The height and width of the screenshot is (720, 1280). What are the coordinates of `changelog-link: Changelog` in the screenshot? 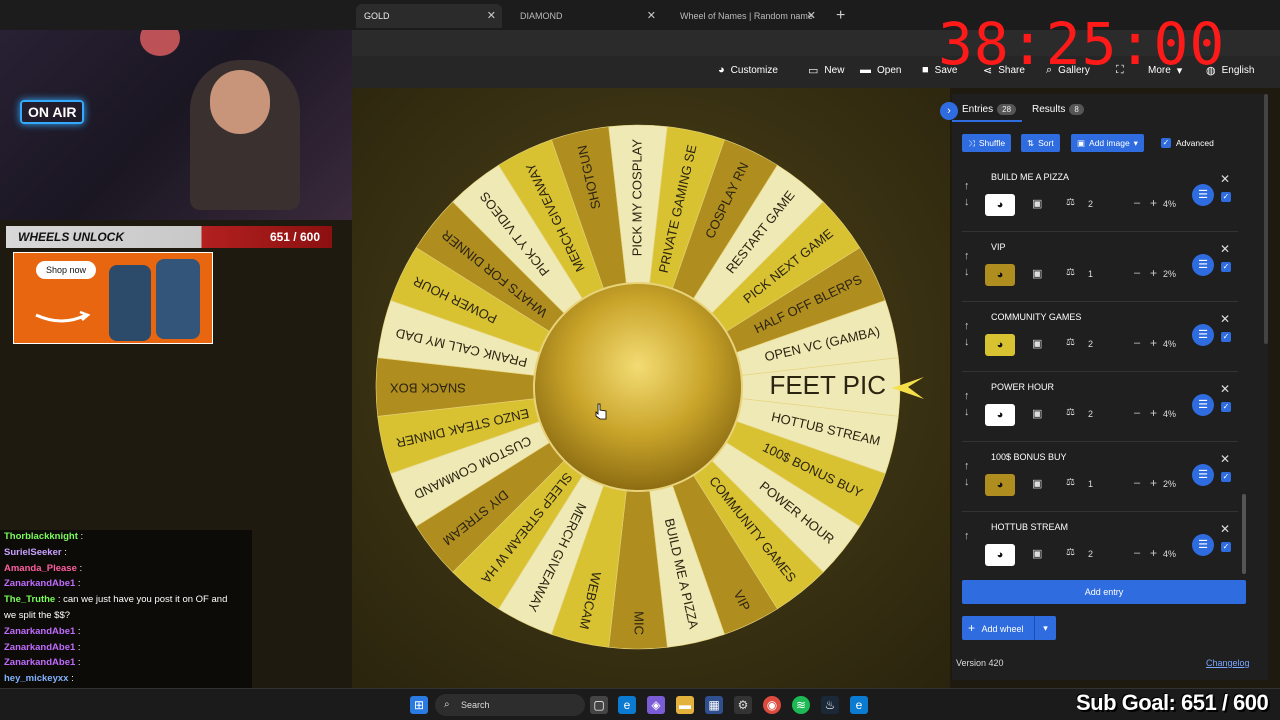 It's located at (1228, 663).